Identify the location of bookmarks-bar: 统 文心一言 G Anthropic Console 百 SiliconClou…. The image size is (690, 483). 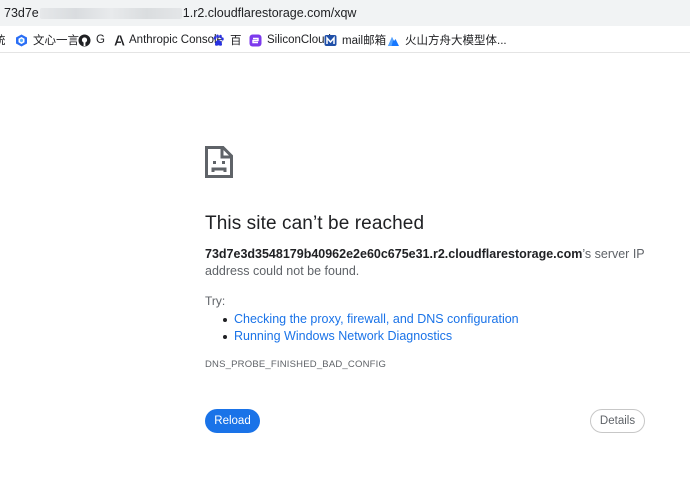
(345, 39).